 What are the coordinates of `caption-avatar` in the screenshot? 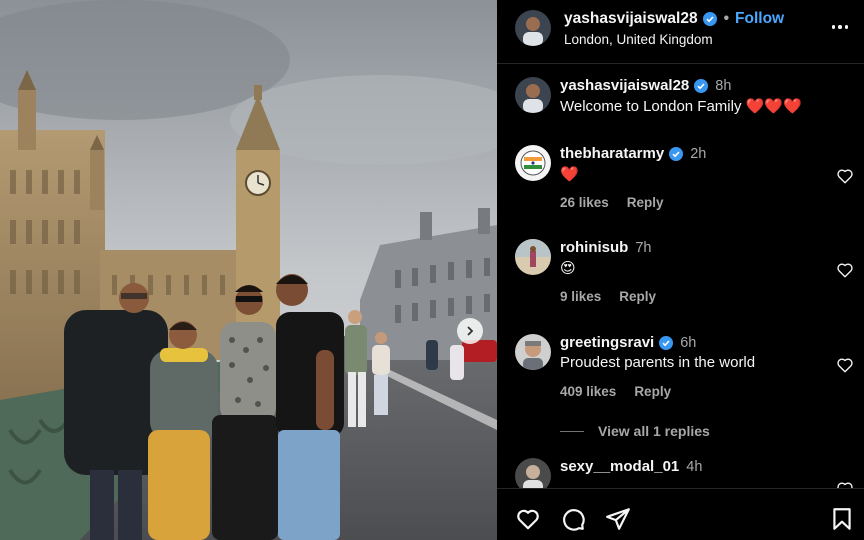 It's located at (533, 95).